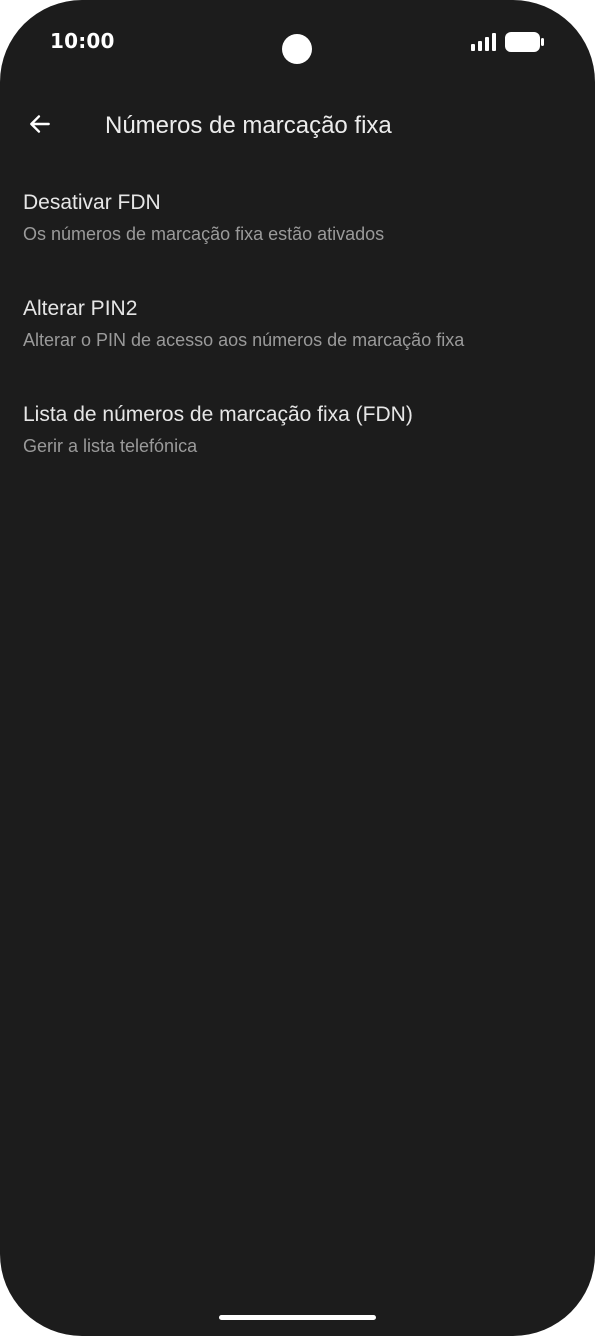 The height and width of the screenshot is (1336, 595). I want to click on arrow-left-icon, so click(40, 124).